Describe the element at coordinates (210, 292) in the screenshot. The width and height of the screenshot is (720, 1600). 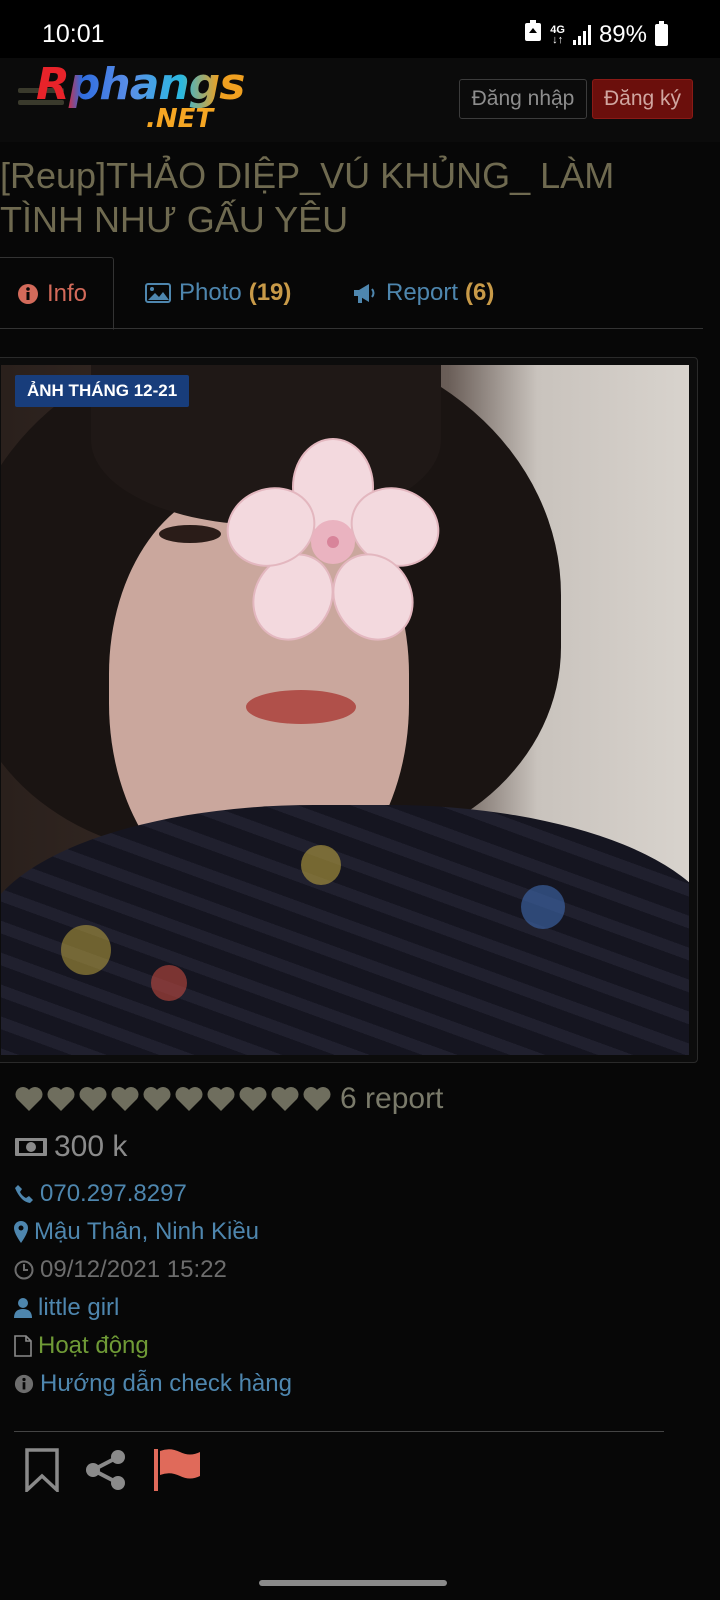
I see `tab-photo-label: Photo` at that location.